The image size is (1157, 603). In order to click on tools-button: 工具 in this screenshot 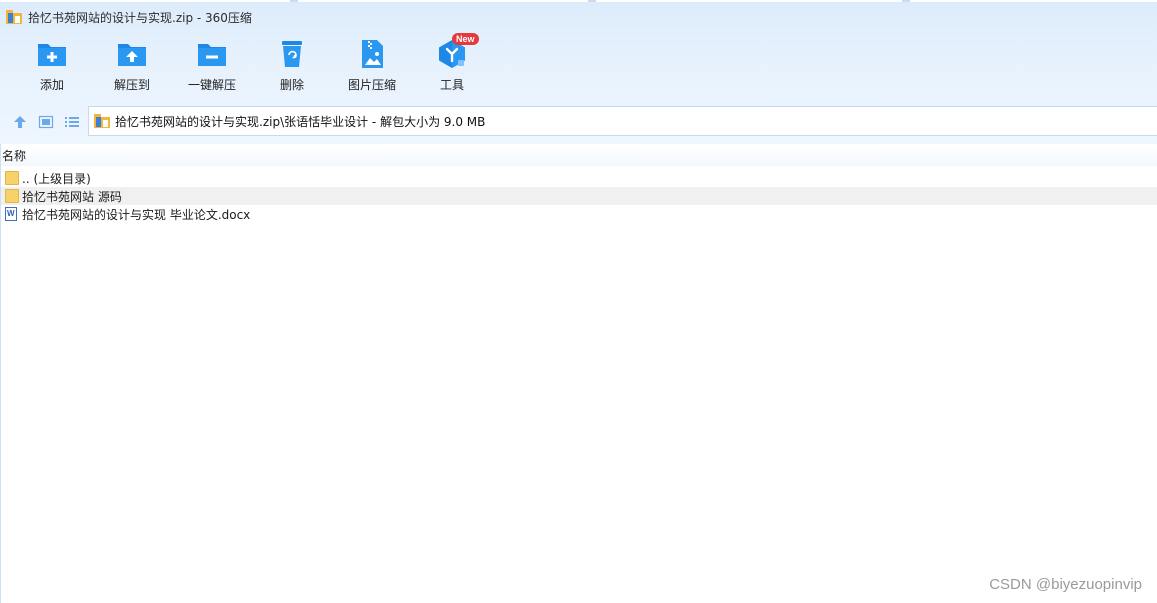, I will do `click(452, 65)`.